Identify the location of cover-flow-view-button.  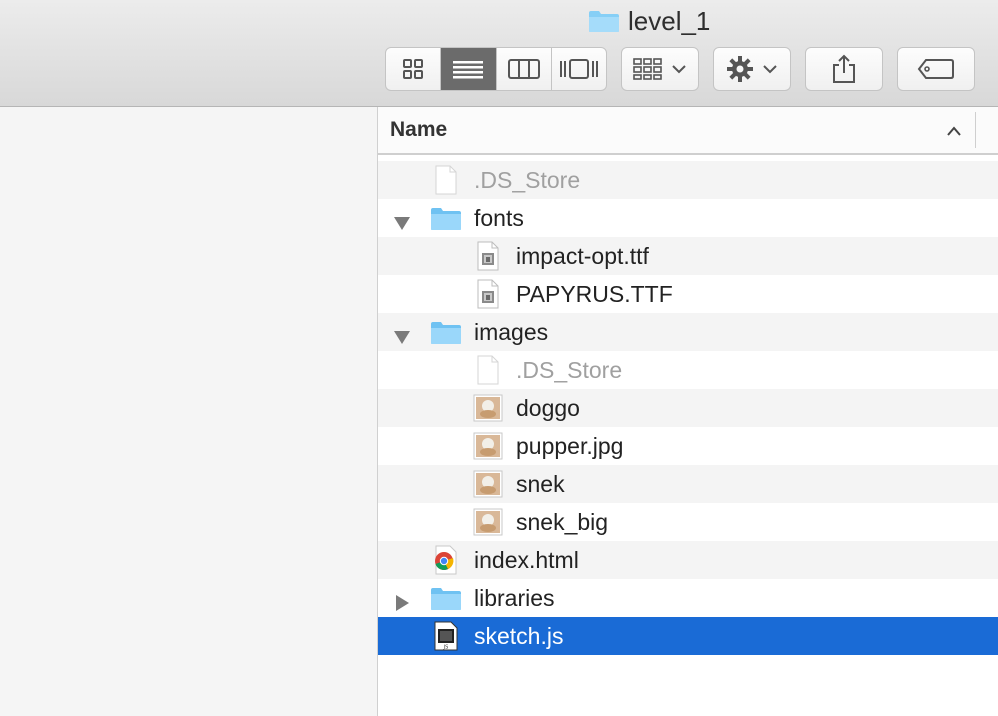
(579, 69).